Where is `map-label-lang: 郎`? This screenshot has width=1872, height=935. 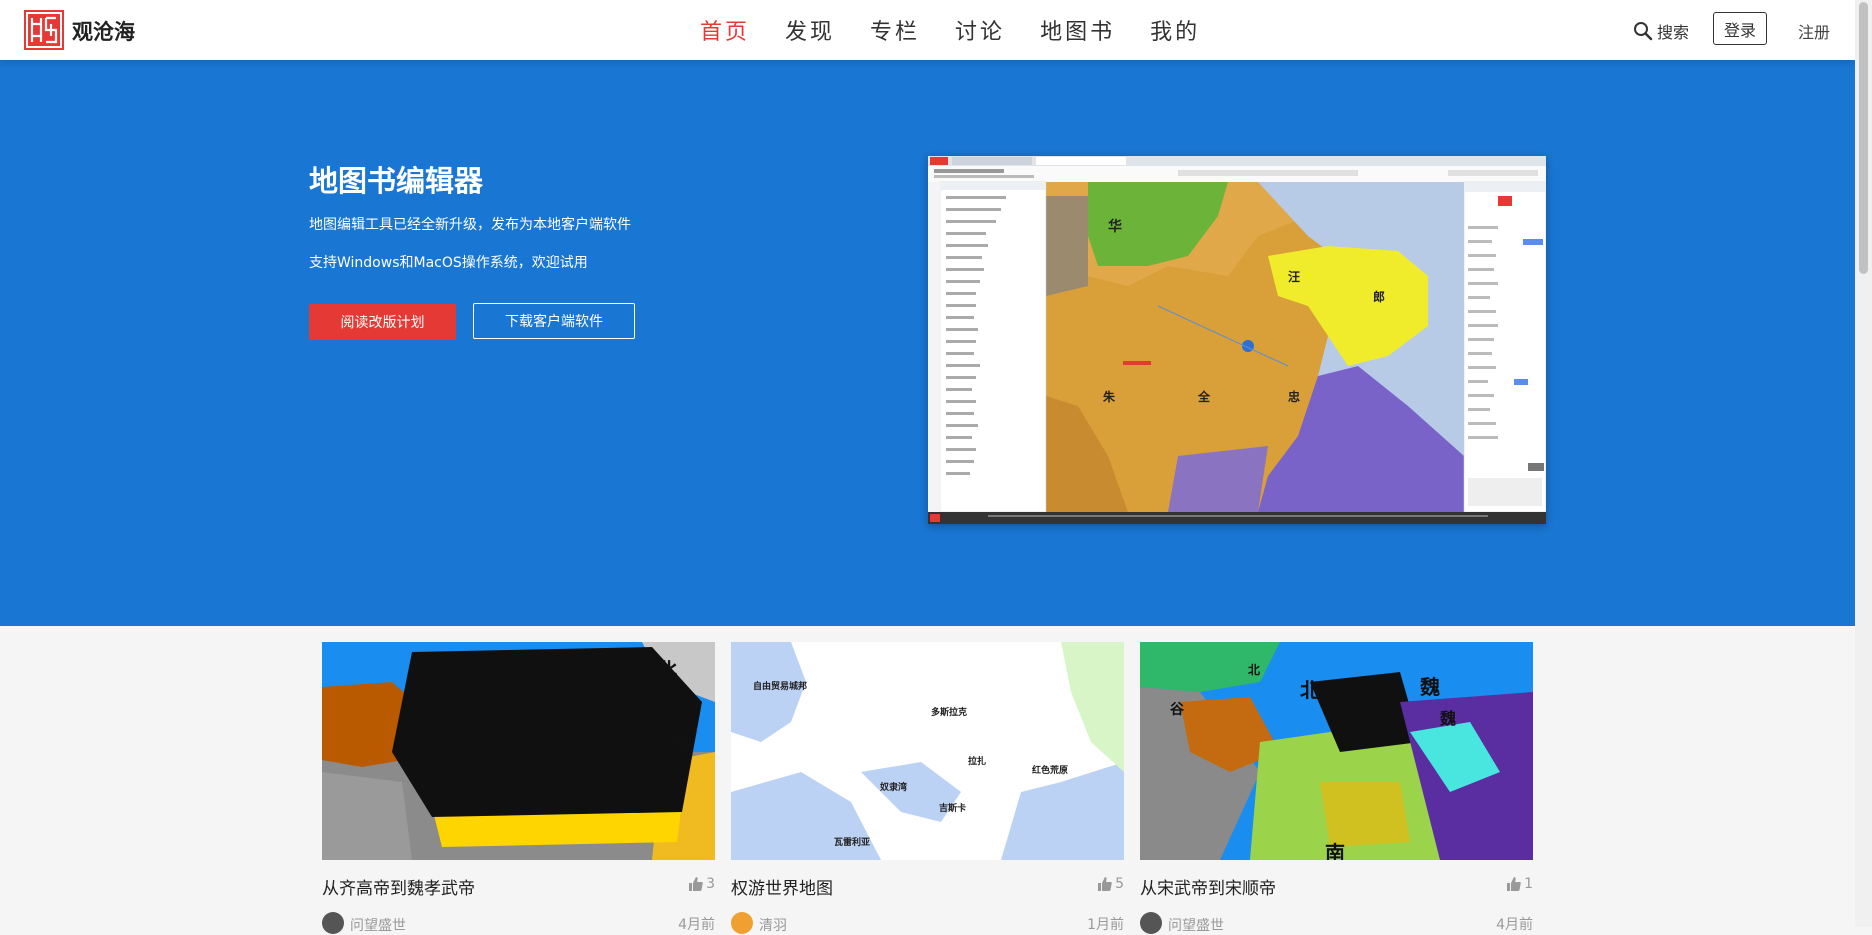 map-label-lang: 郎 is located at coordinates (1379, 296).